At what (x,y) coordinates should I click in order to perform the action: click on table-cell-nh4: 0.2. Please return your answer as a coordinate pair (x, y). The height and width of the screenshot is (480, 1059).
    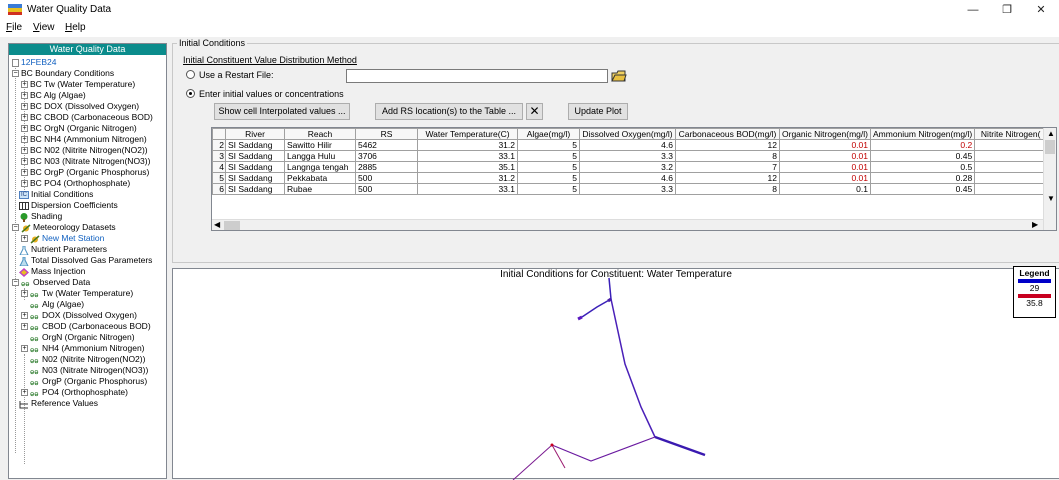
    Looking at the image, I should click on (922, 145).